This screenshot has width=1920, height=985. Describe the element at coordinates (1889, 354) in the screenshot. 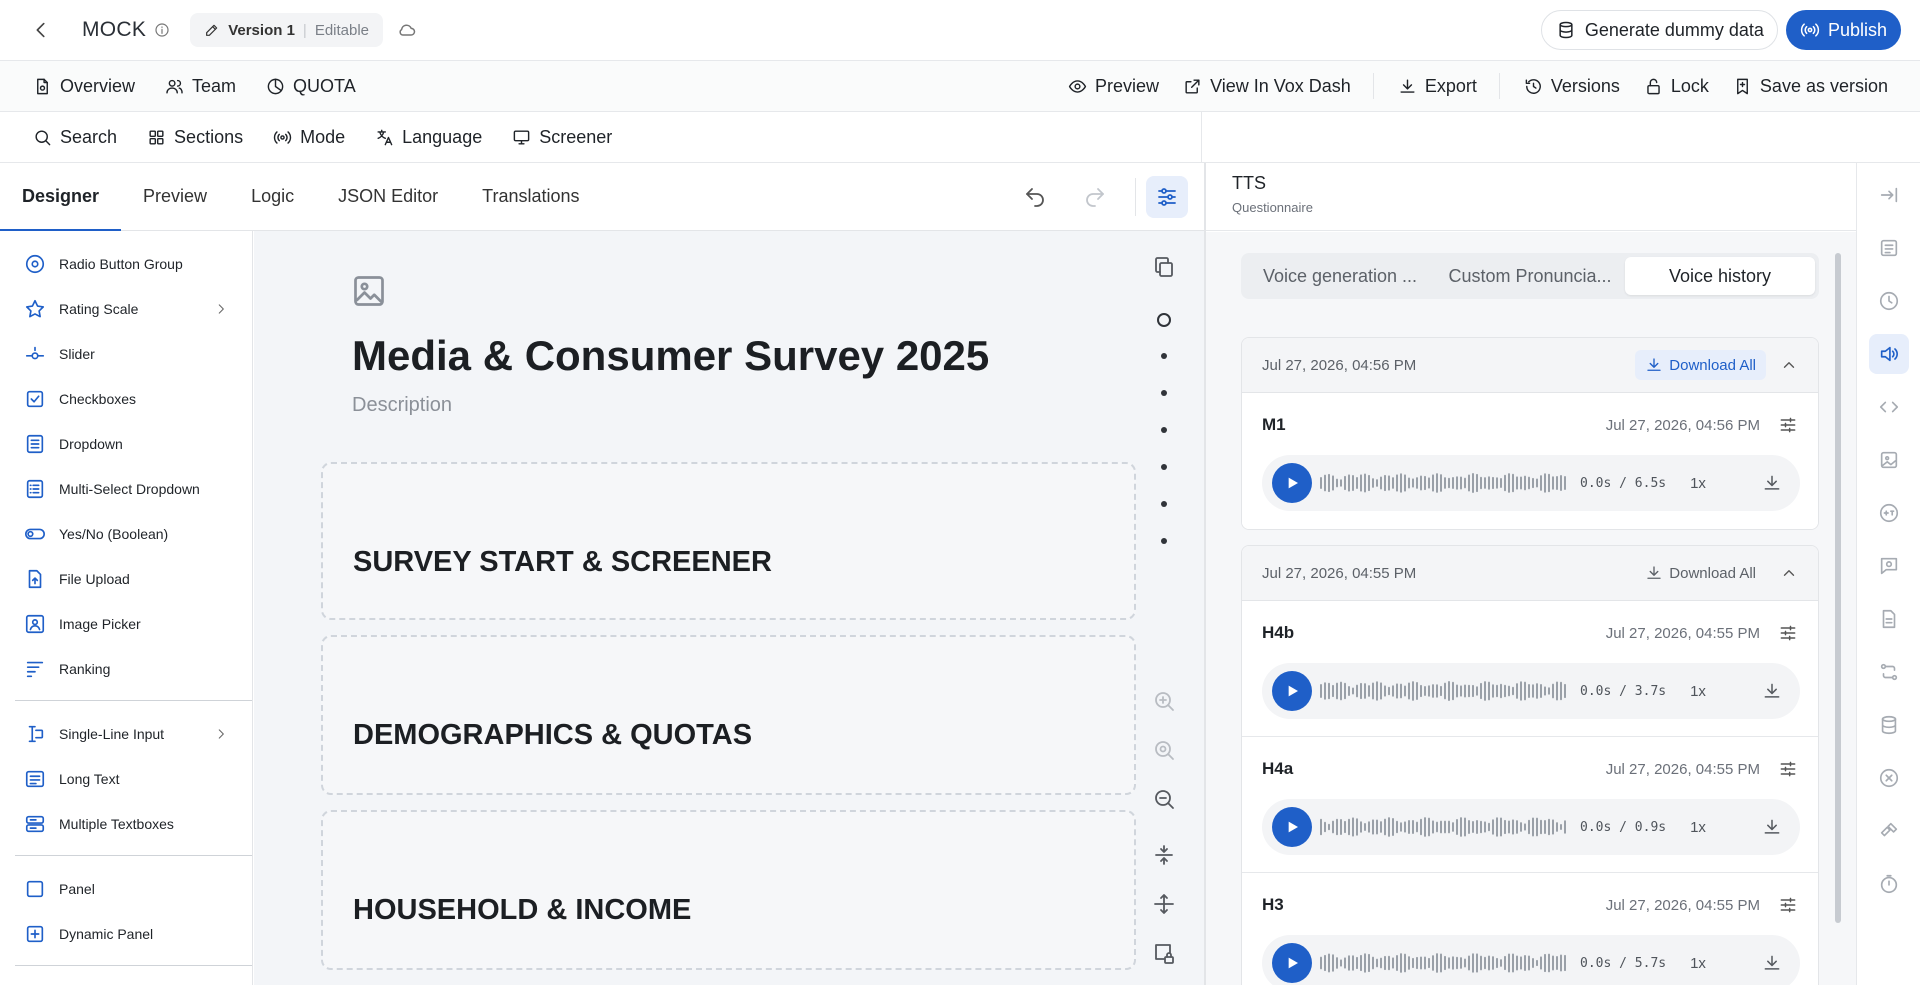

I see `rail-tts-button` at that location.